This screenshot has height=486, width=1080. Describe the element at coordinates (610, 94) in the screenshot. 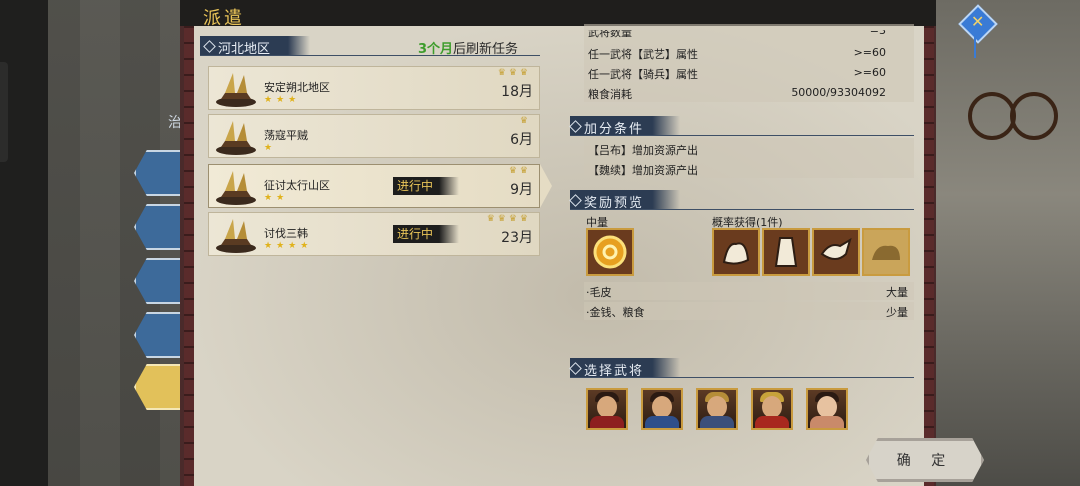

I see `requirement-label: 粮食消耗` at that location.